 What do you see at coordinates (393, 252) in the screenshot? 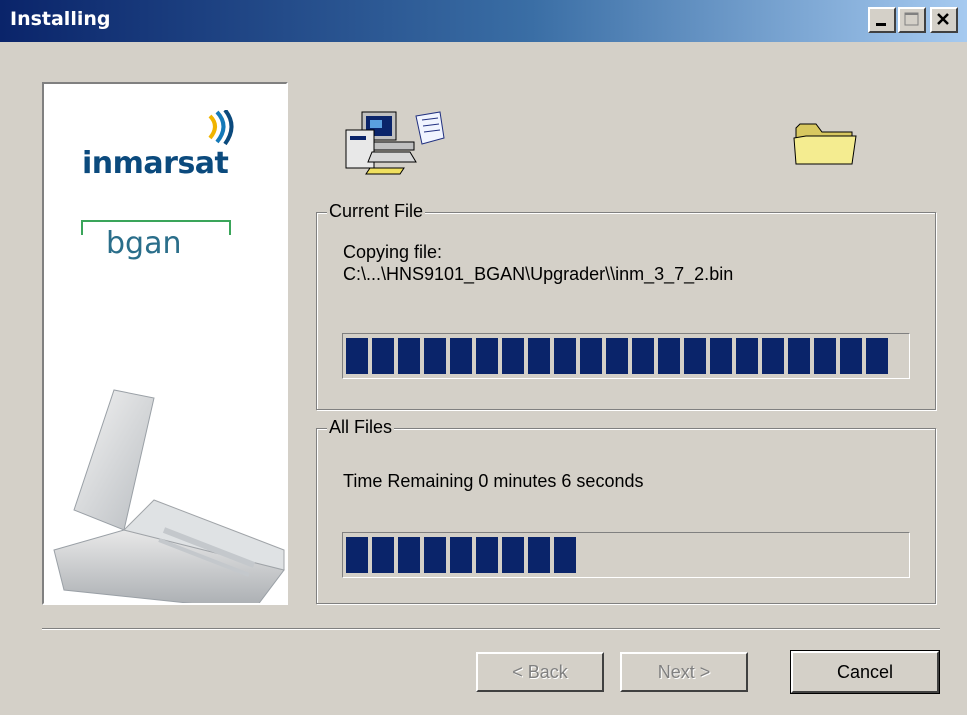
I see `copying-label: Copying file:` at bounding box center [393, 252].